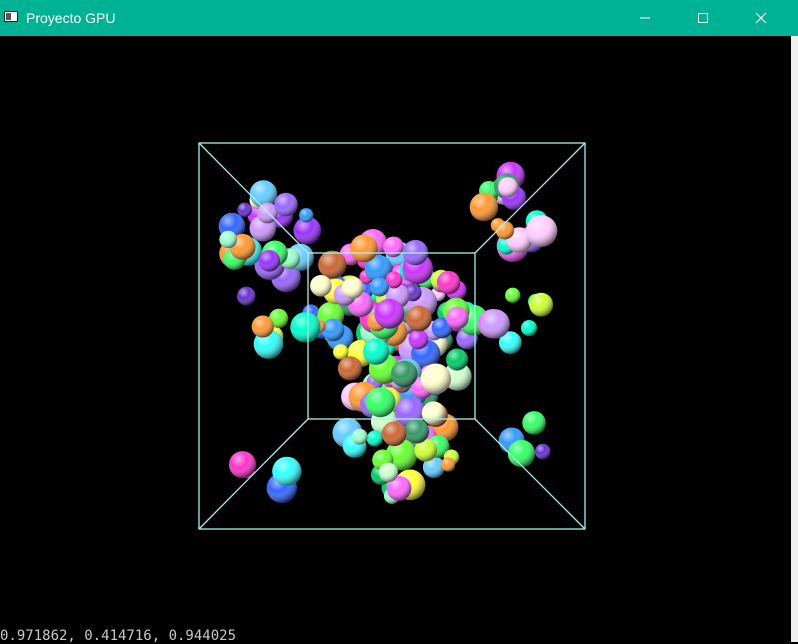 The width and height of the screenshot is (798, 644). I want to click on maximize-icon, so click(703, 18).